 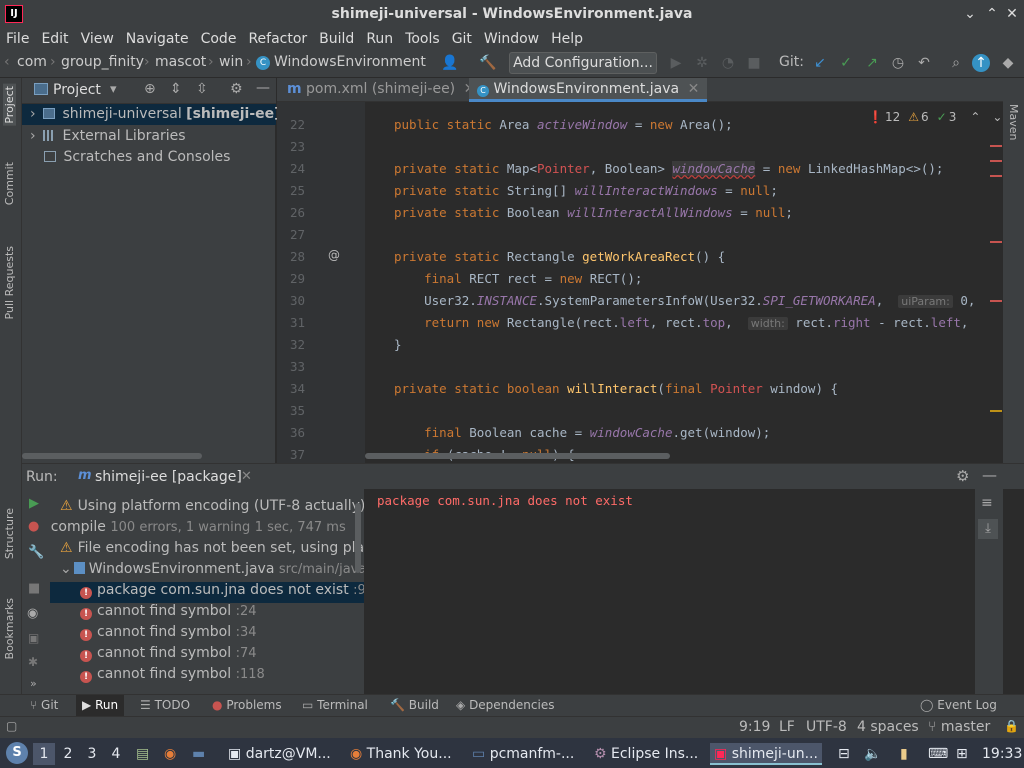 What do you see at coordinates (904, 754) in the screenshot?
I see `clipboard-icon: ▮` at bounding box center [904, 754].